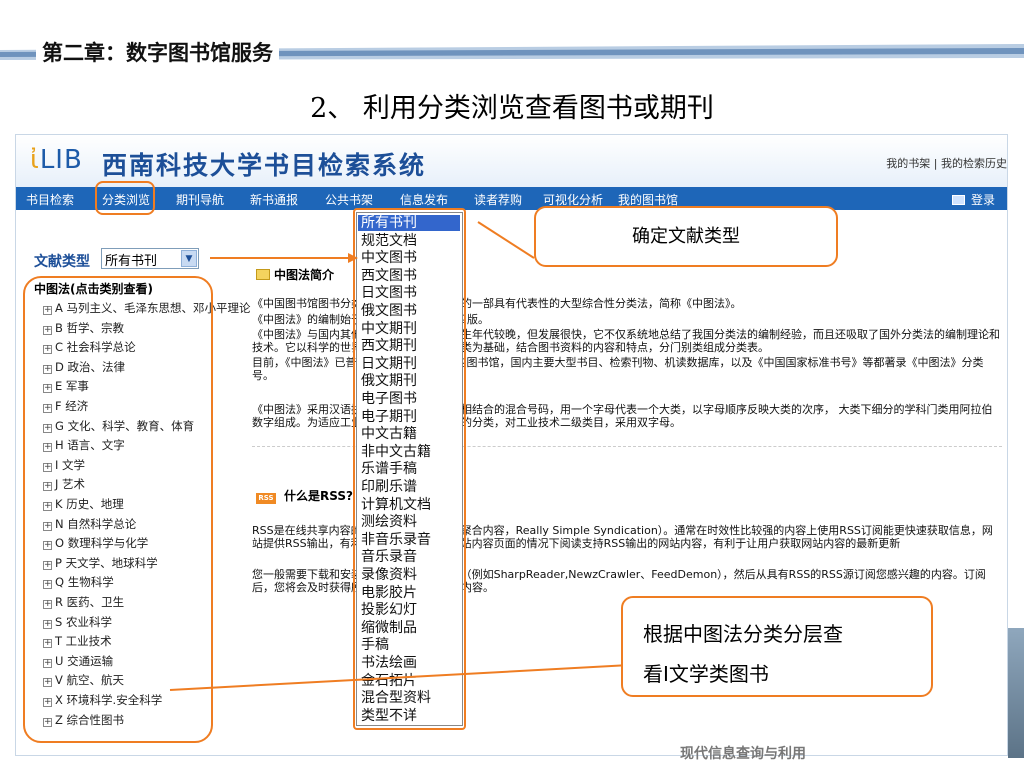  I want to click on nav-search: 书目检索, so click(50, 199).